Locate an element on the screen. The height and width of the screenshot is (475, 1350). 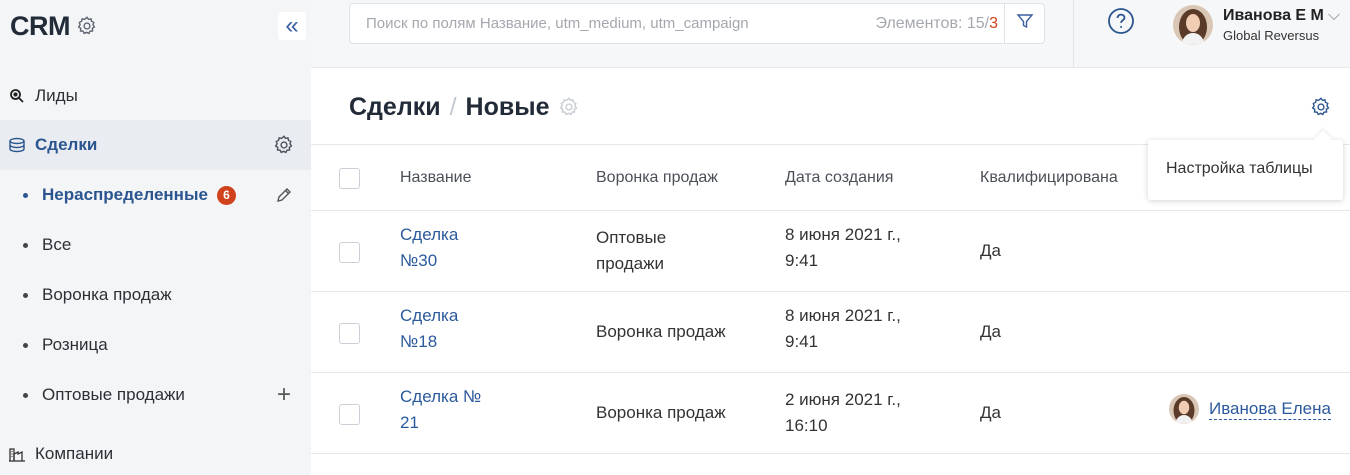
column-header-qualified: Квалифицирована is located at coordinates (1049, 178).